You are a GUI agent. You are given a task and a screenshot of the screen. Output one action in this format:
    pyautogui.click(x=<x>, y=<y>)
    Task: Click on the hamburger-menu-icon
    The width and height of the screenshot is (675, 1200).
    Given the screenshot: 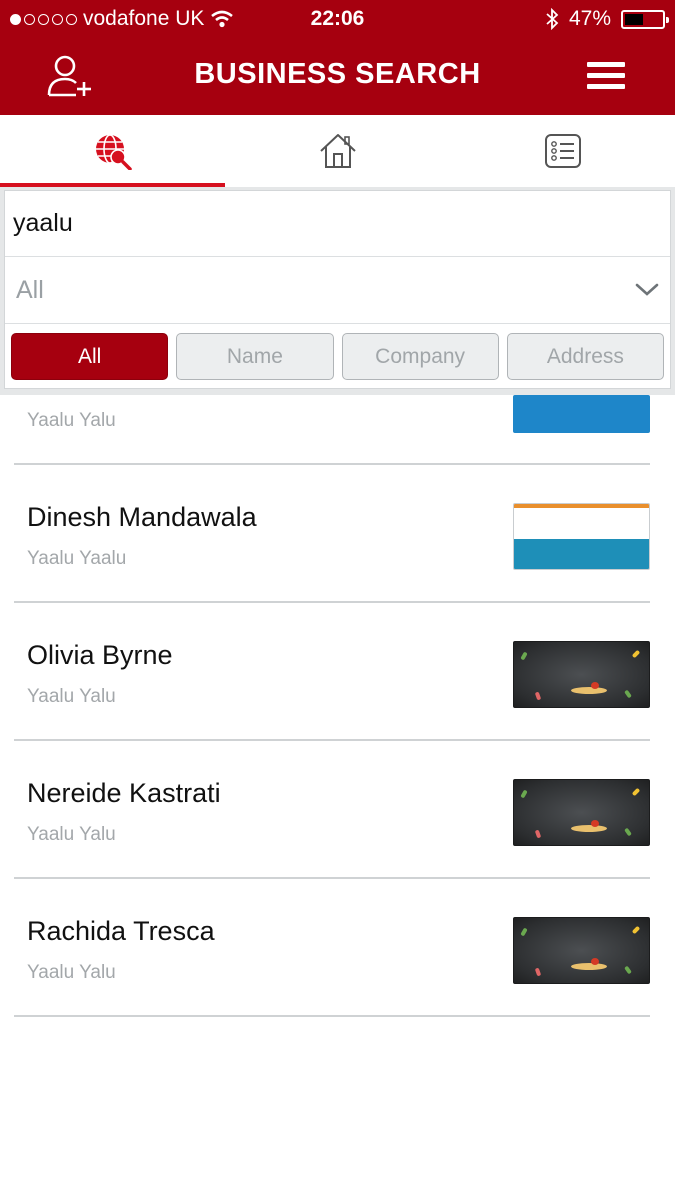 What is the action you would take?
    pyautogui.click(x=606, y=76)
    